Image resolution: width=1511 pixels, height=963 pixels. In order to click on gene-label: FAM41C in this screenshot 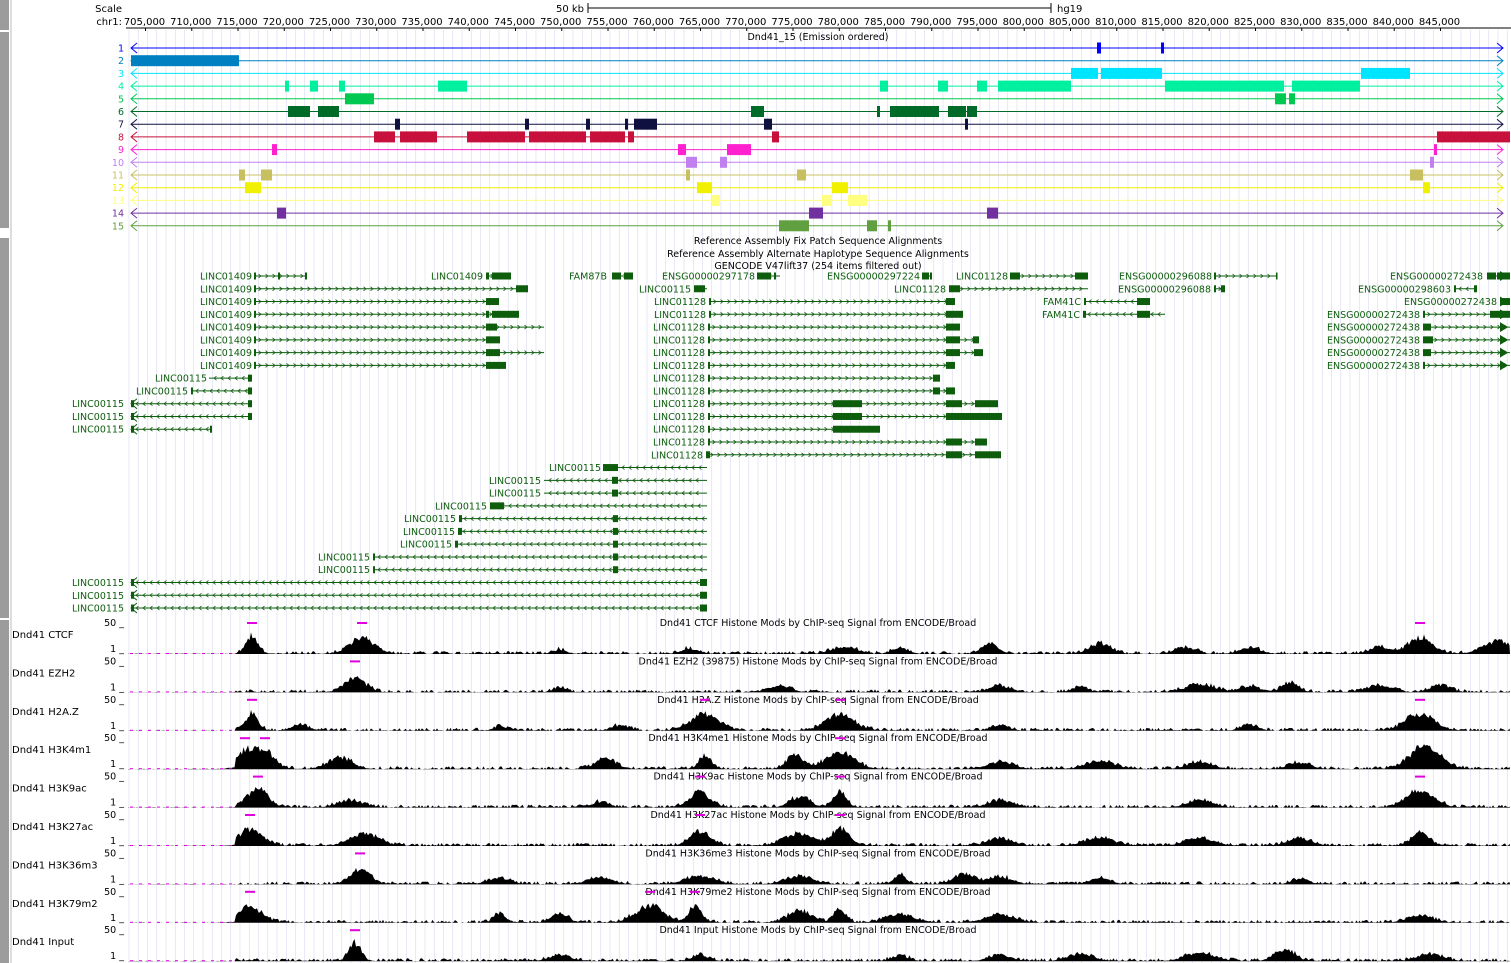, I will do `click(1062, 302)`.